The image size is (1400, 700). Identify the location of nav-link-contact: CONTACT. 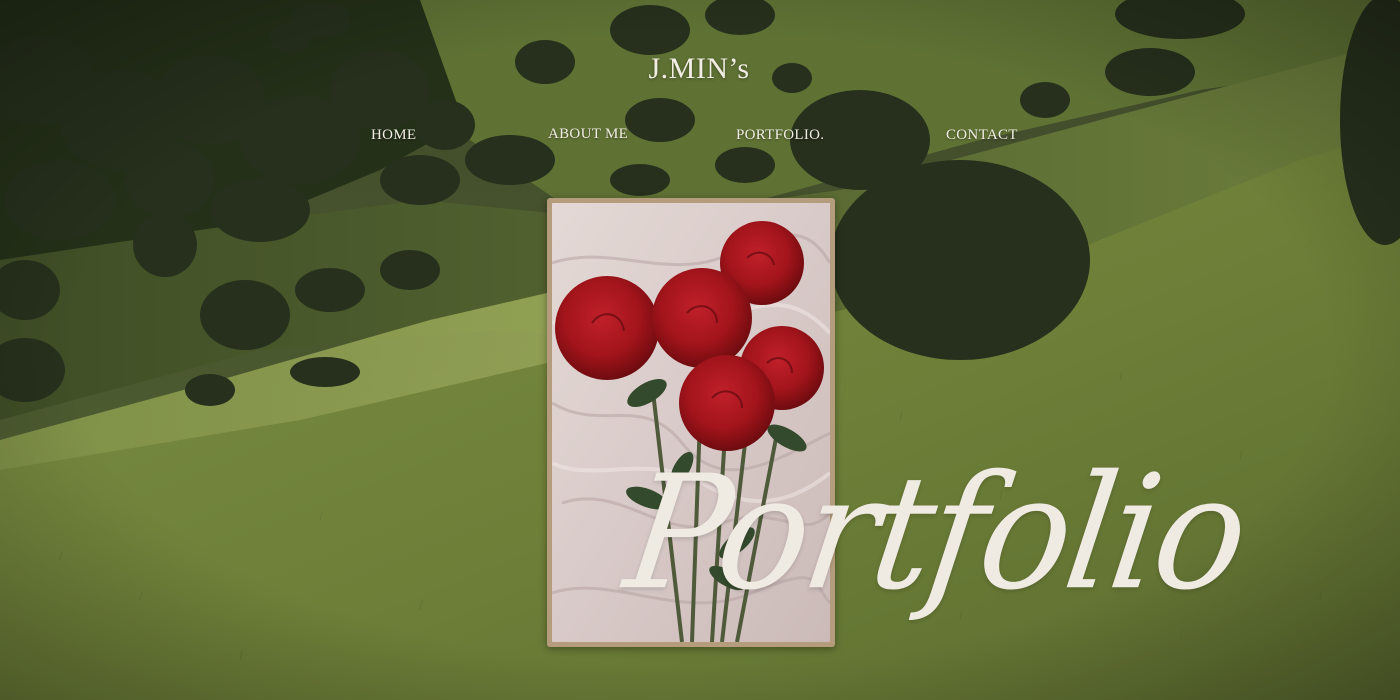
(982, 135).